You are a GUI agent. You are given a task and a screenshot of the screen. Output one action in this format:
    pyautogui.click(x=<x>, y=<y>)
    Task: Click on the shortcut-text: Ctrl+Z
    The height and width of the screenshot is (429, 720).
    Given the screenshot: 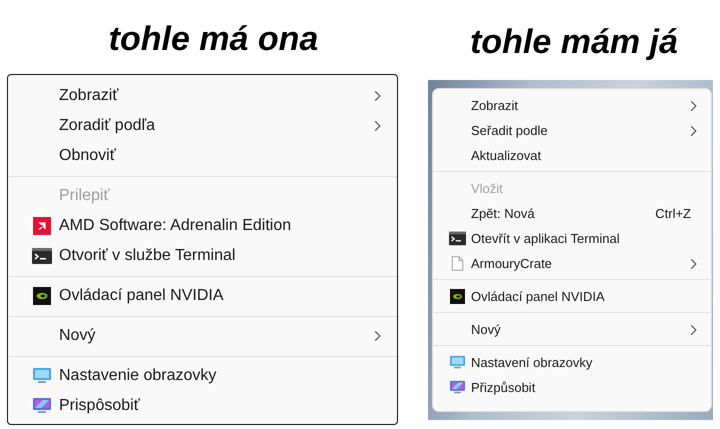 What is the action you would take?
    pyautogui.click(x=673, y=213)
    